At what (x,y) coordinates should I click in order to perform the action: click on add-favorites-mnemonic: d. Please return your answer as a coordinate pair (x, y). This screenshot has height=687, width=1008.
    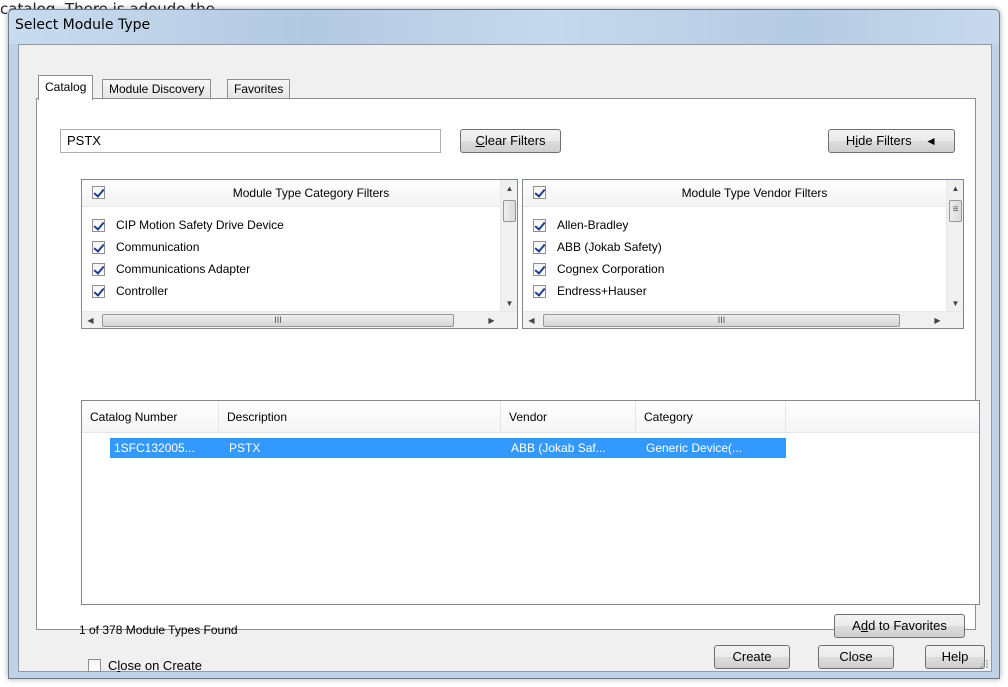
    Looking at the image, I should click on (864, 625).